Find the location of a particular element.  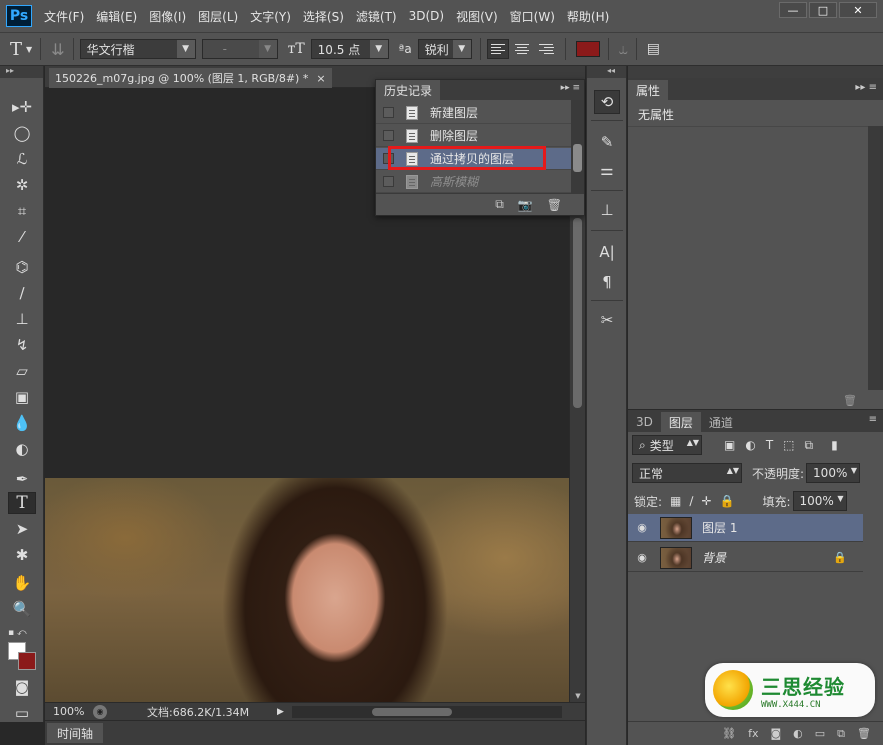

lock-all-icon: 🔒 is located at coordinates (727, 501).